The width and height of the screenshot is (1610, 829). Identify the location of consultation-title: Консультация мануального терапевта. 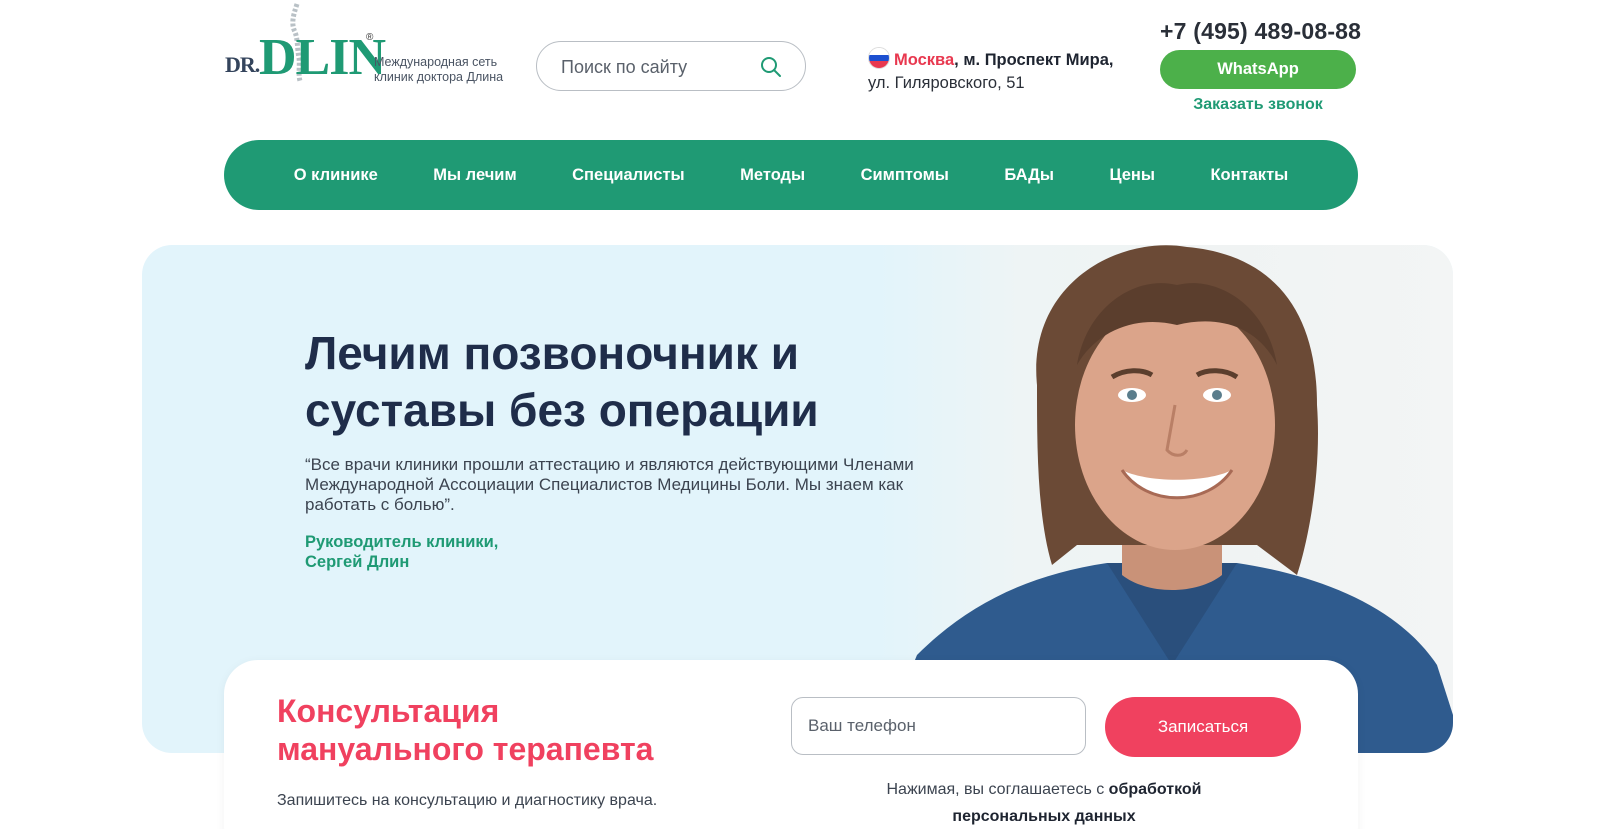
(465, 730).